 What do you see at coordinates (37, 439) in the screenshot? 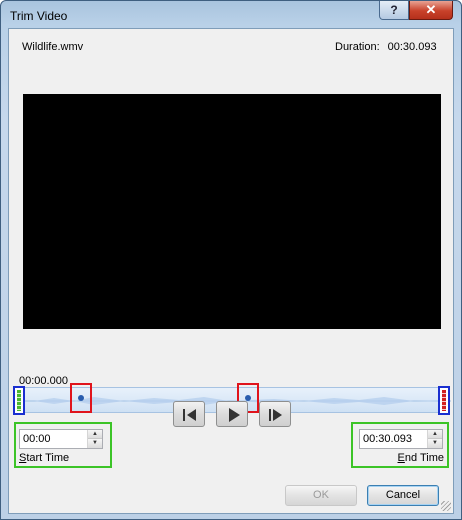
I see `start-time-value: 00:00` at bounding box center [37, 439].